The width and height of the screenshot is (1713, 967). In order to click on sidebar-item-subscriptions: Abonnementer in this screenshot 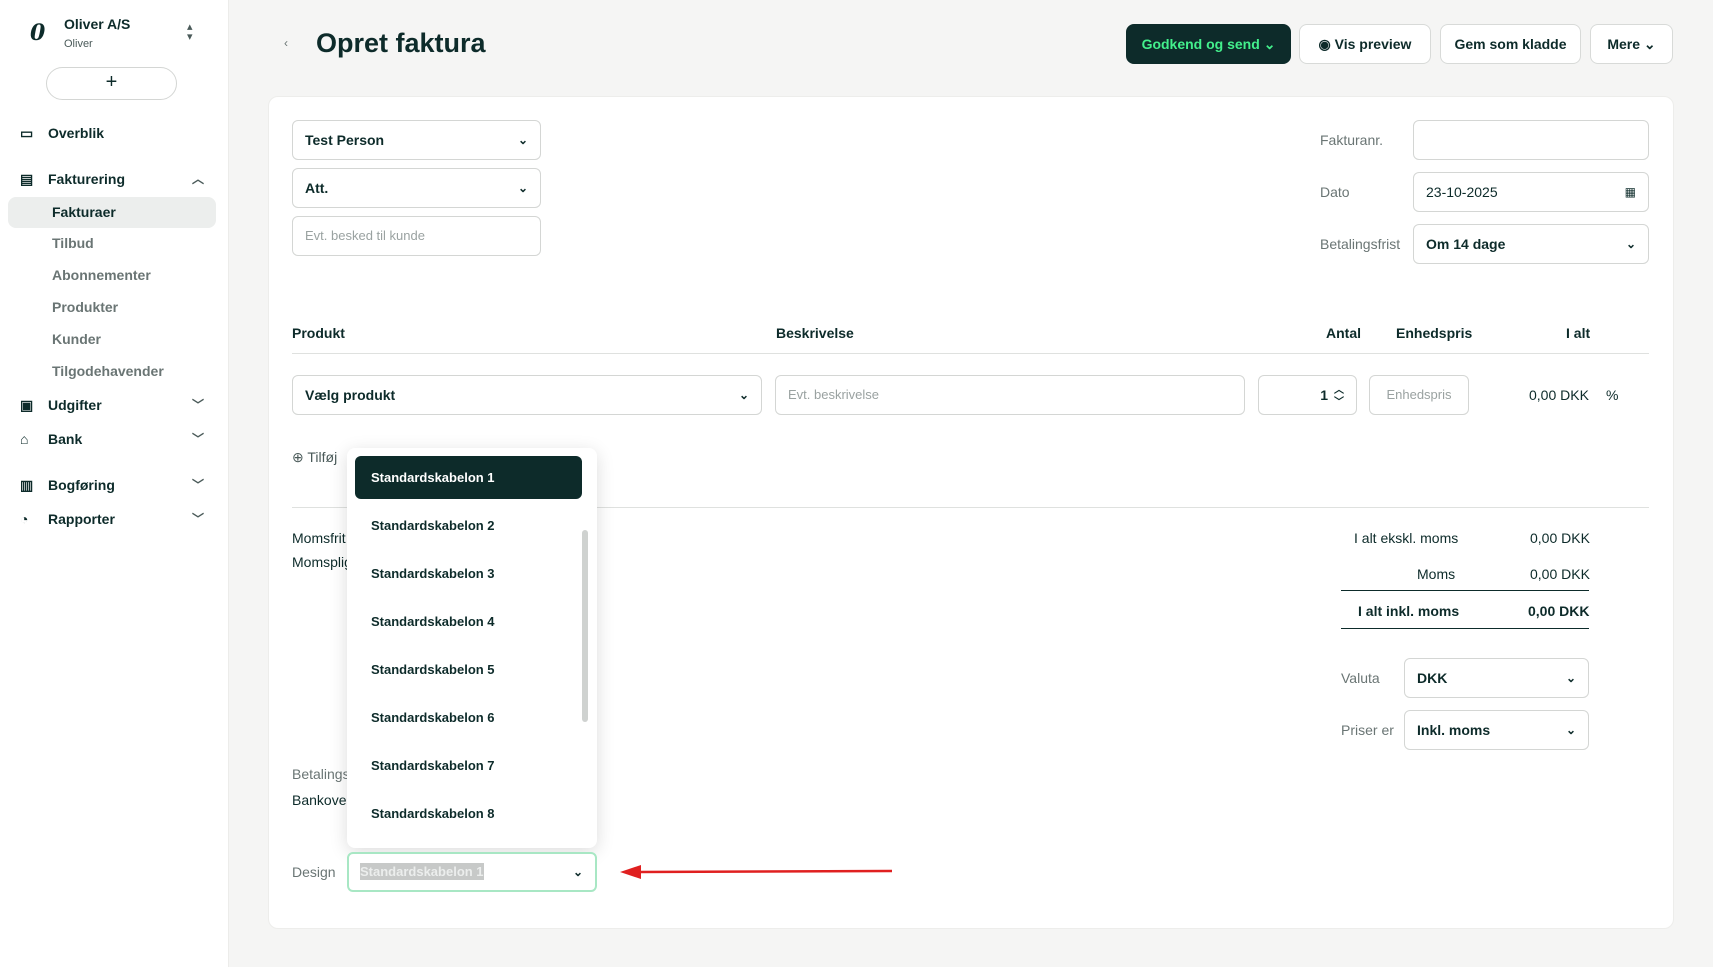, I will do `click(112, 275)`.